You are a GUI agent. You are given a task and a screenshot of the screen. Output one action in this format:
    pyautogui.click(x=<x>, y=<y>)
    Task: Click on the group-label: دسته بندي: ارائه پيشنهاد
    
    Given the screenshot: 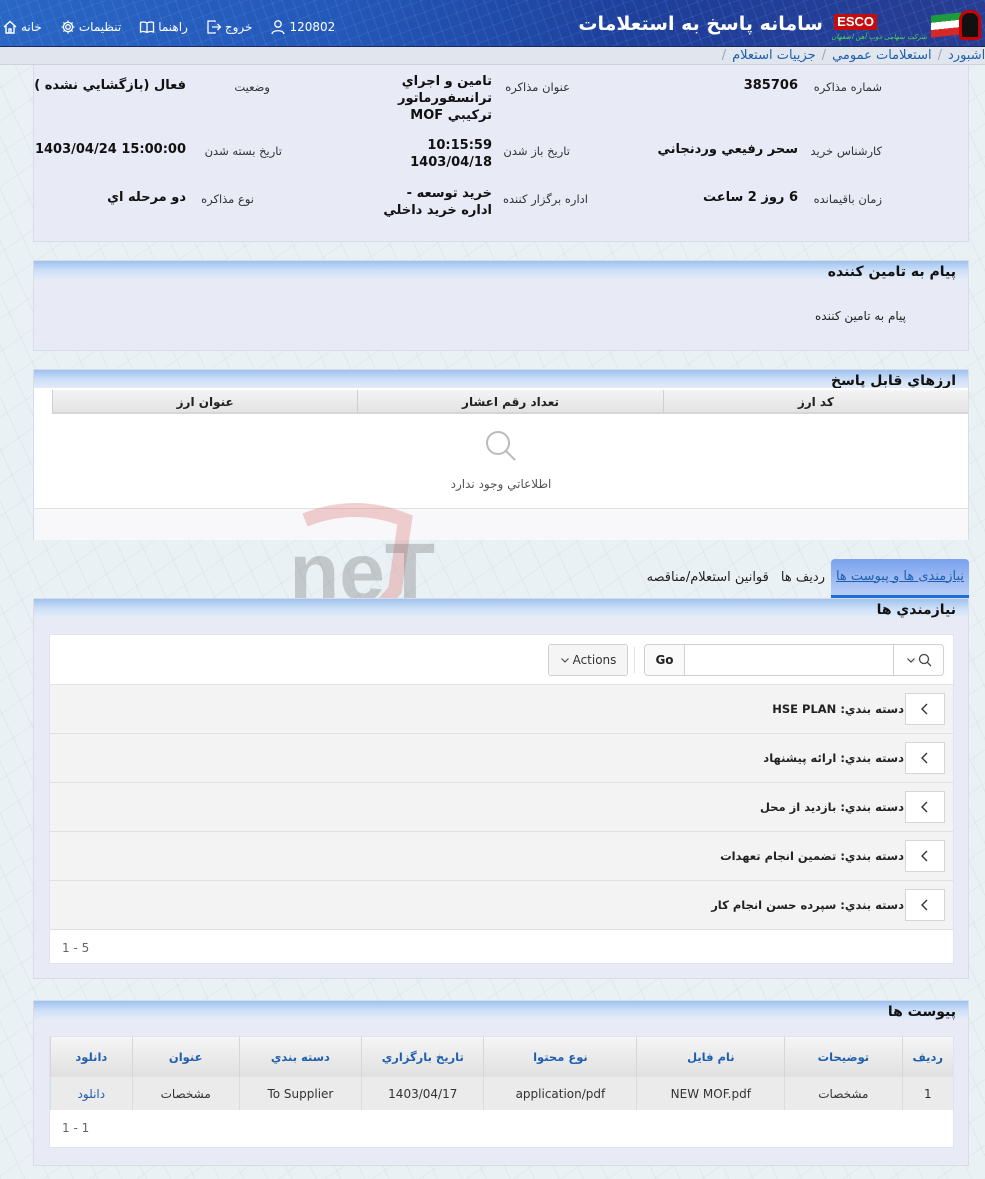 What is the action you would take?
    pyautogui.click(x=833, y=758)
    